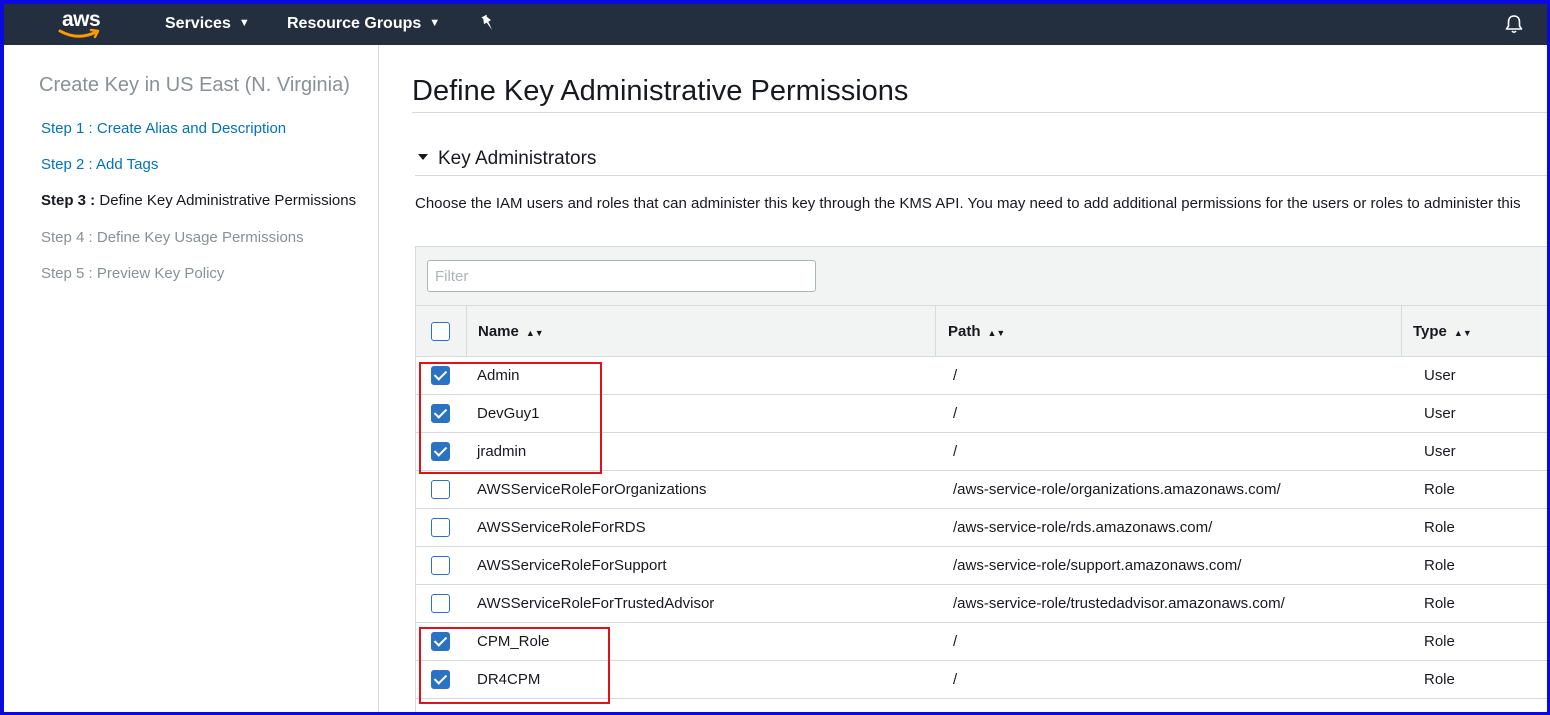  I want to click on table-row: Admin / User, so click(981, 376).